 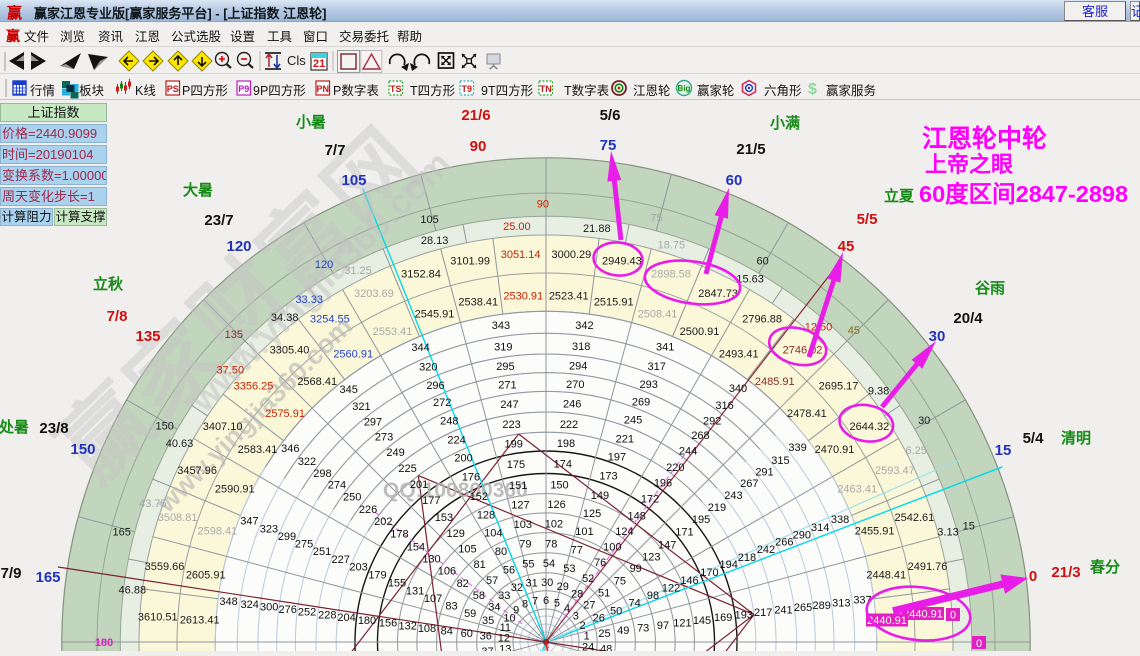 What do you see at coordinates (839, 387) in the screenshot?
I see `svg-text: 2695.17` at bounding box center [839, 387].